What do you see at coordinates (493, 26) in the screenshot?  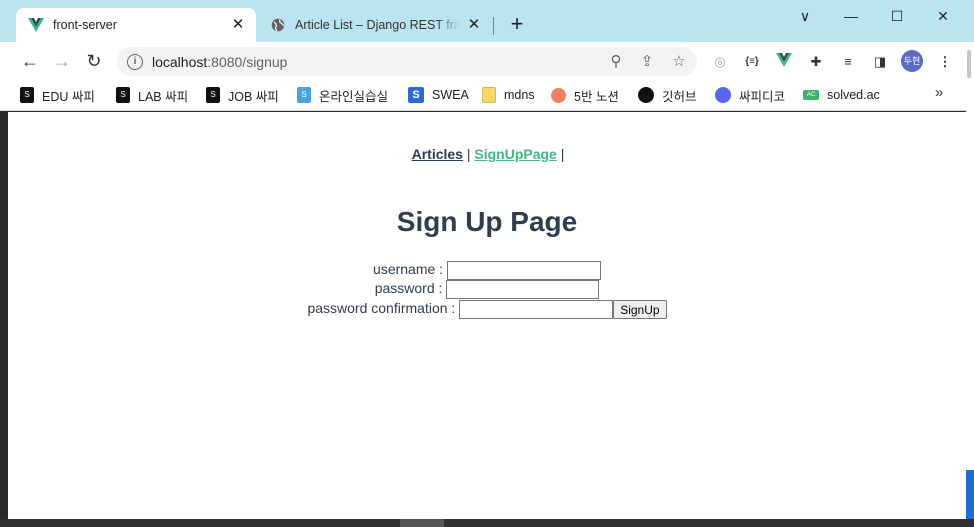 I see `tab-separator` at bounding box center [493, 26].